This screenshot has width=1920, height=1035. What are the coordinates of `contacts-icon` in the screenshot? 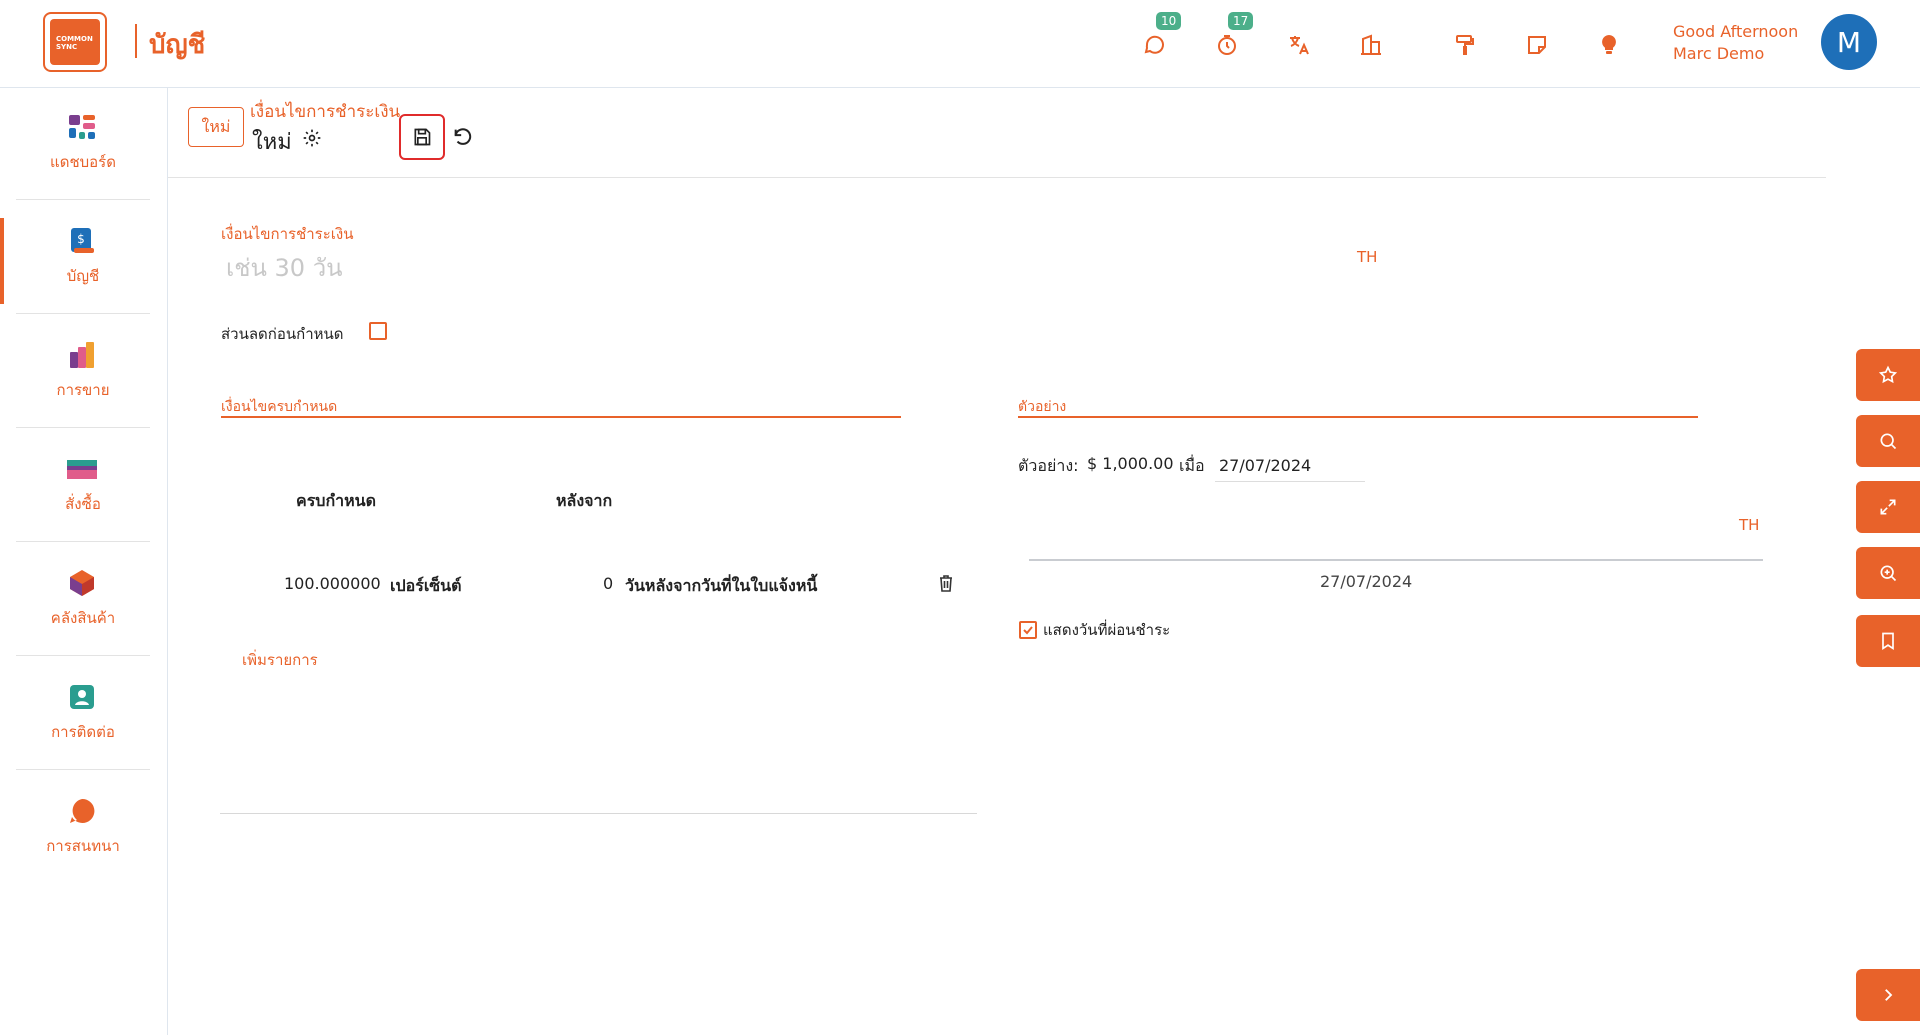 It's located at (82, 697).